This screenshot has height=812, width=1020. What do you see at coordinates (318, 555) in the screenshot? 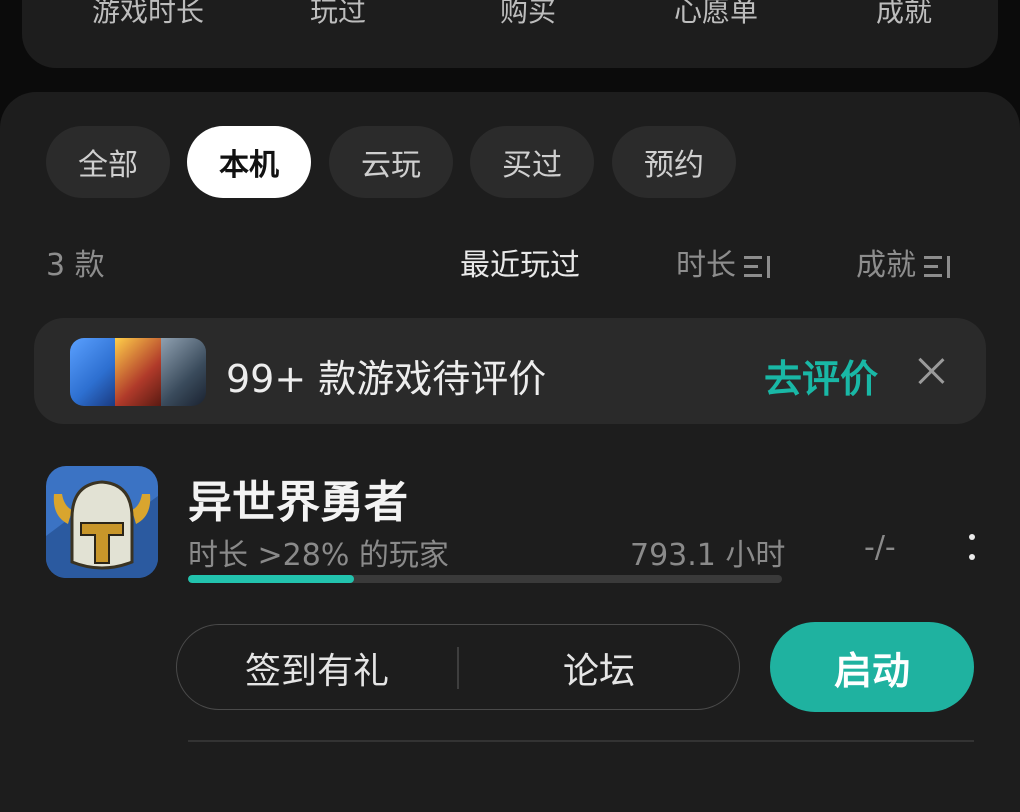
I see `playtime-percentile: 时长 >28% 的玩家` at bounding box center [318, 555].